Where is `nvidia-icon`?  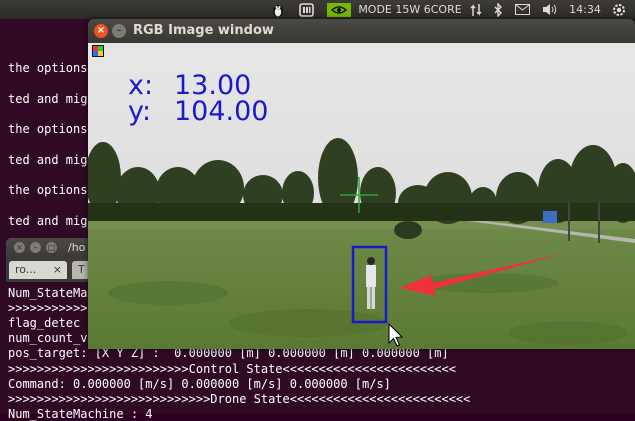
nvidia-icon is located at coordinates (339, 9).